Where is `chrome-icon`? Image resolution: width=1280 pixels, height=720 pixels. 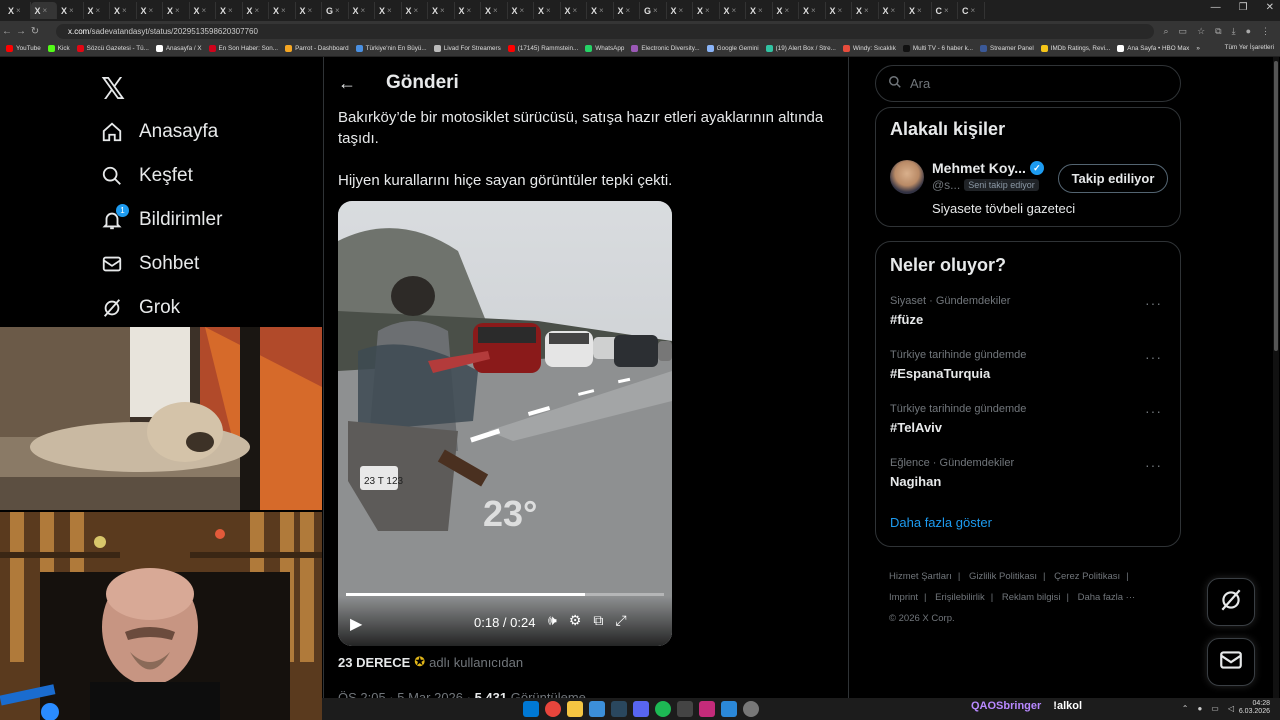 chrome-icon is located at coordinates (553, 709).